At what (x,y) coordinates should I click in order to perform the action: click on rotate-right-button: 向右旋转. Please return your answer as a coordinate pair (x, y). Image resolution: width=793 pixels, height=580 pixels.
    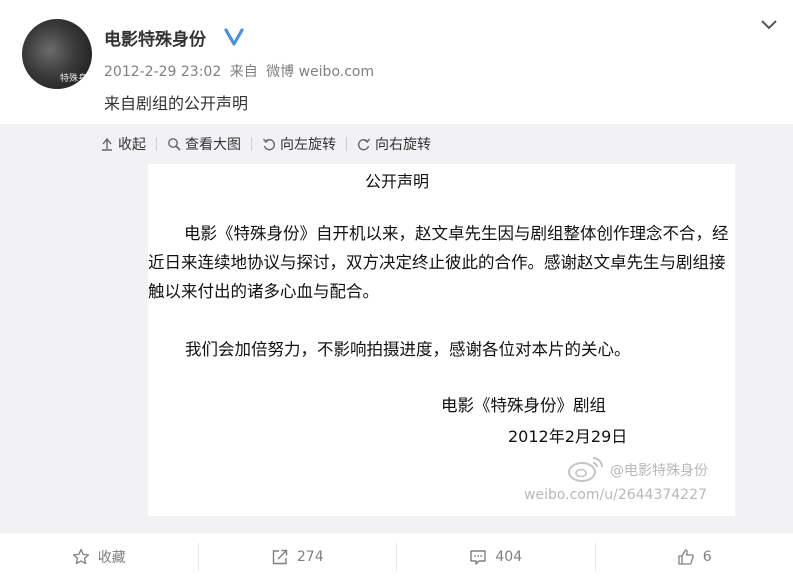
    Looking at the image, I should click on (394, 144).